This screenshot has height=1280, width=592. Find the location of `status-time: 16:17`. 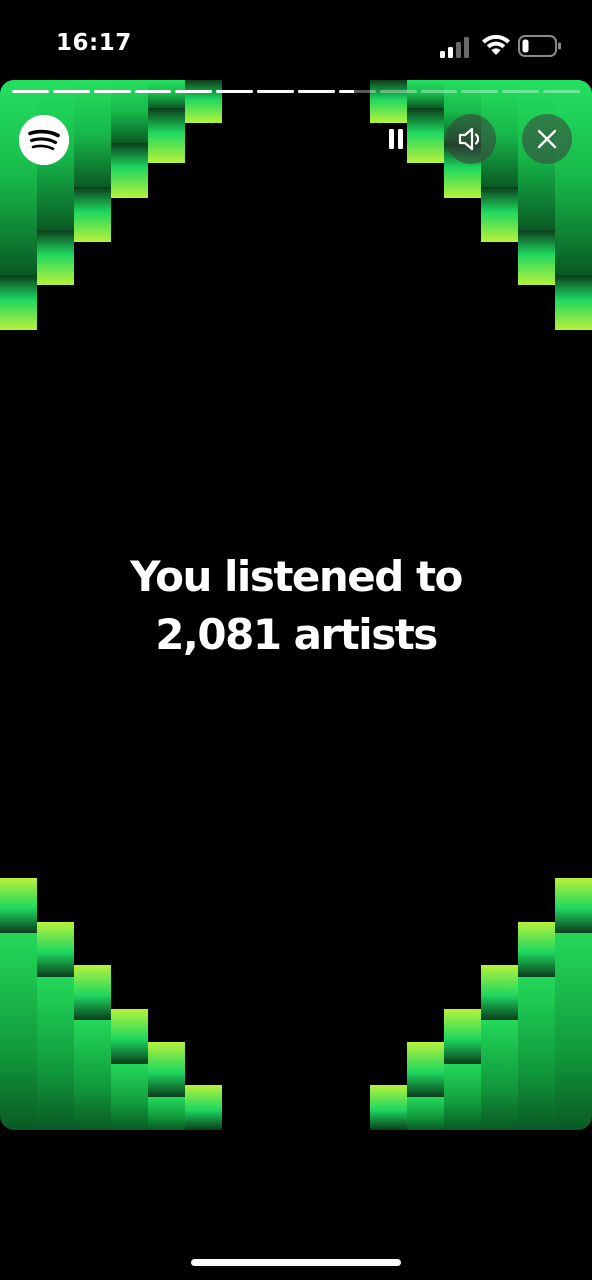

status-time: 16:17 is located at coordinates (94, 43).